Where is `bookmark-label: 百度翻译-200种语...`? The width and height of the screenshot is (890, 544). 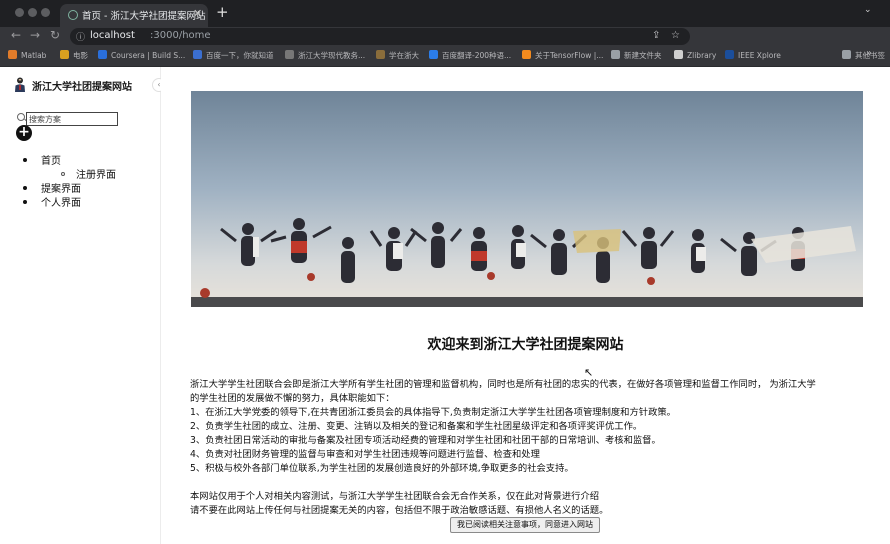 bookmark-label: 百度翻译-200种语... is located at coordinates (477, 55).